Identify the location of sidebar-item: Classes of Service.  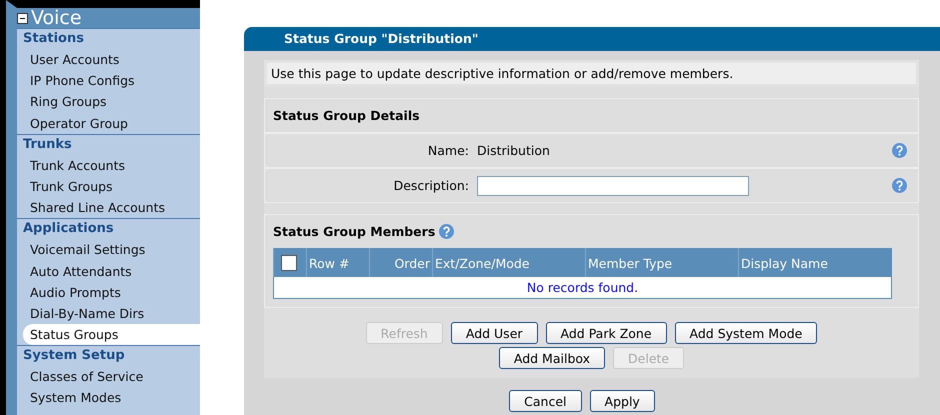
(108, 377).